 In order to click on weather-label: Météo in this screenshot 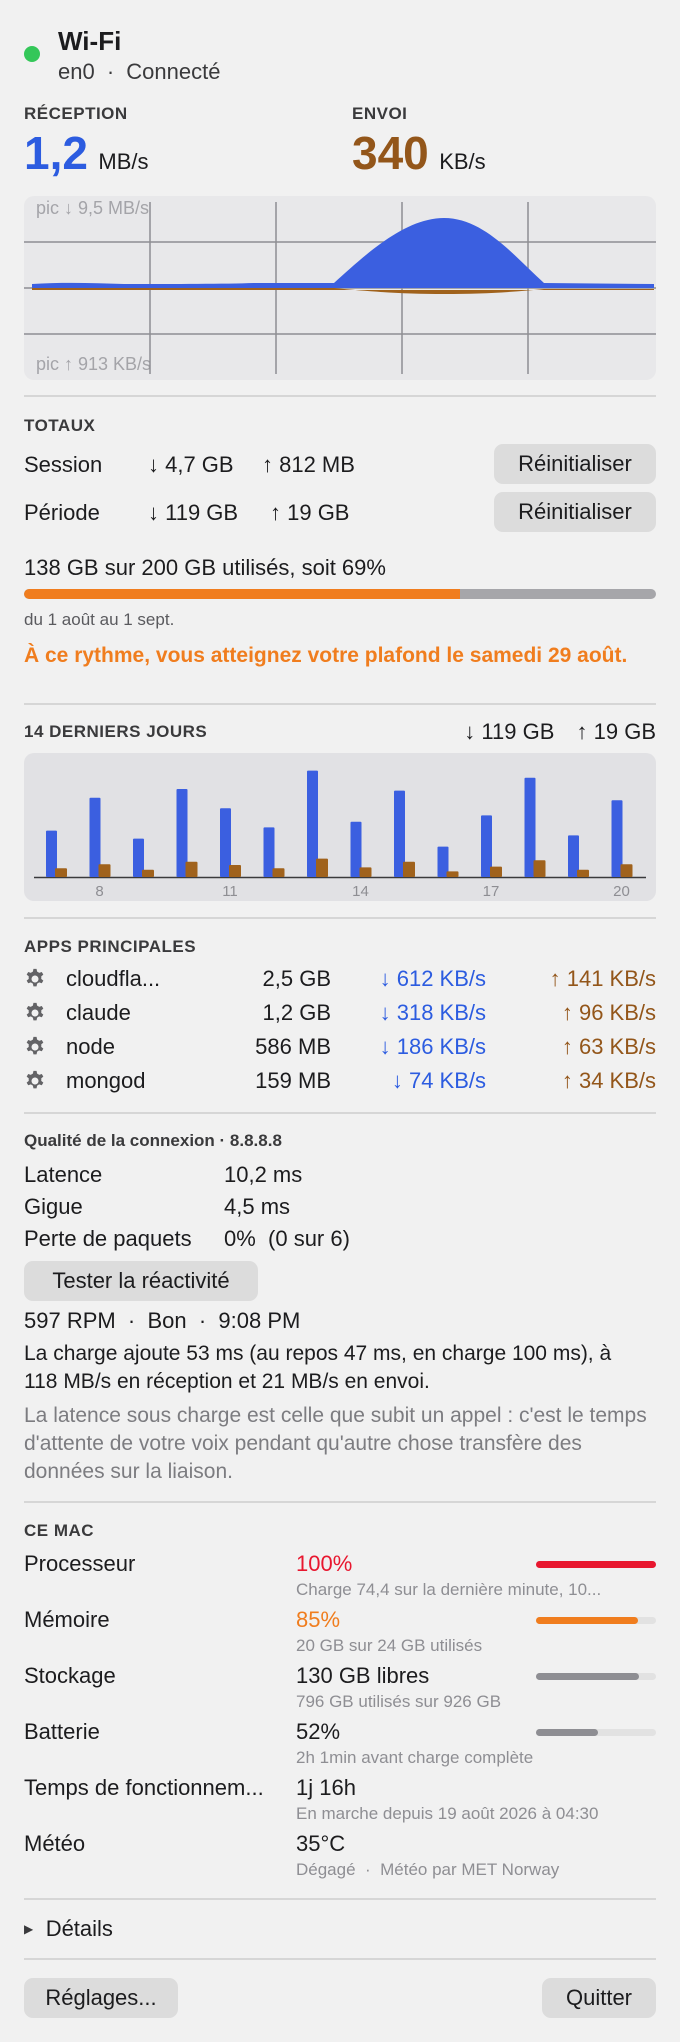, I will do `click(55, 1843)`.